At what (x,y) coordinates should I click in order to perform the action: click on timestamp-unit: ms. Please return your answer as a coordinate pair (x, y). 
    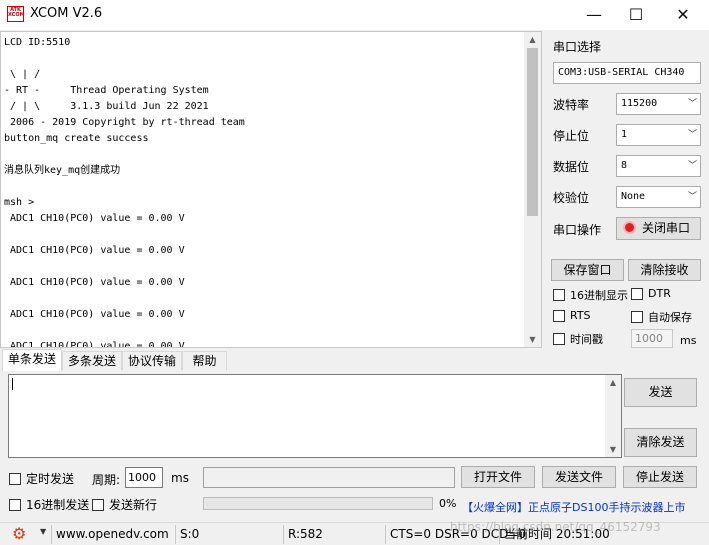
    Looking at the image, I should click on (688, 340).